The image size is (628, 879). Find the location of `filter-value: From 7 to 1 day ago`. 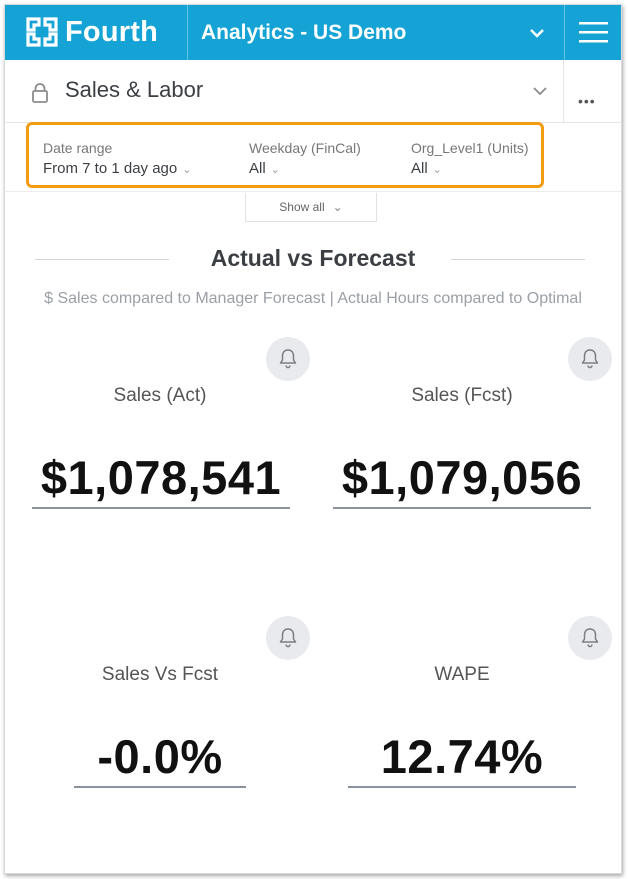

filter-value: From 7 to 1 day ago is located at coordinates (110, 168).